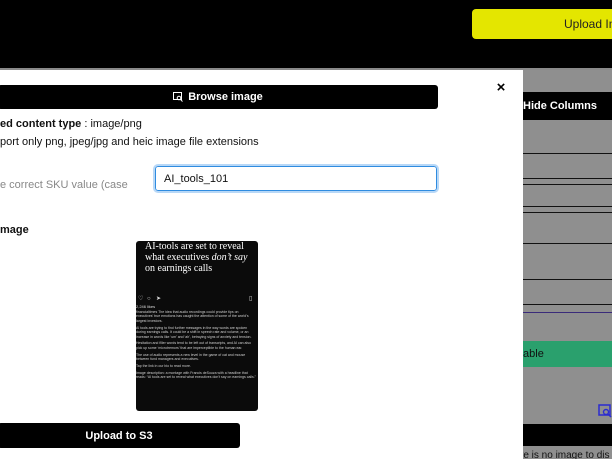  What do you see at coordinates (296, 178) in the screenshot?
I see `sku-input` at bounding box center [296, 178].